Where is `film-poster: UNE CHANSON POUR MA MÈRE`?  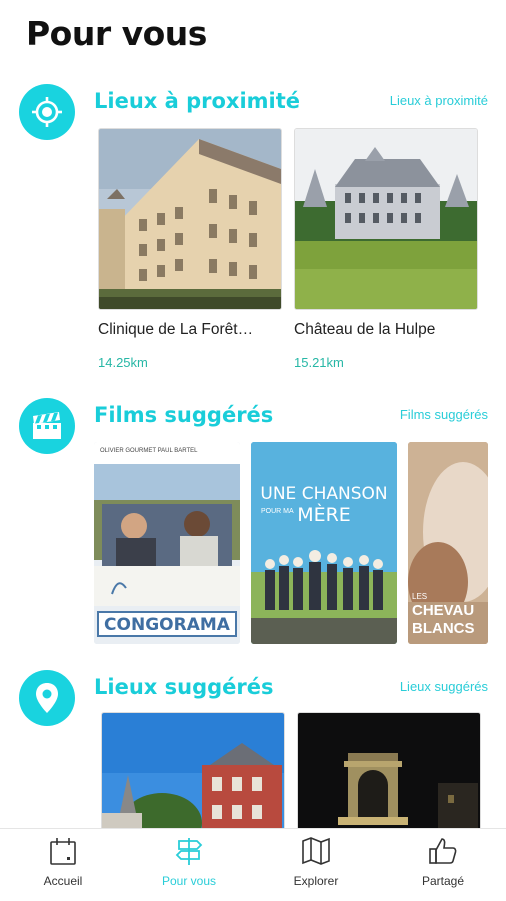
film-poster: UNE CHANSON POUR MA MÈRE is located at coordinates (324, 543).